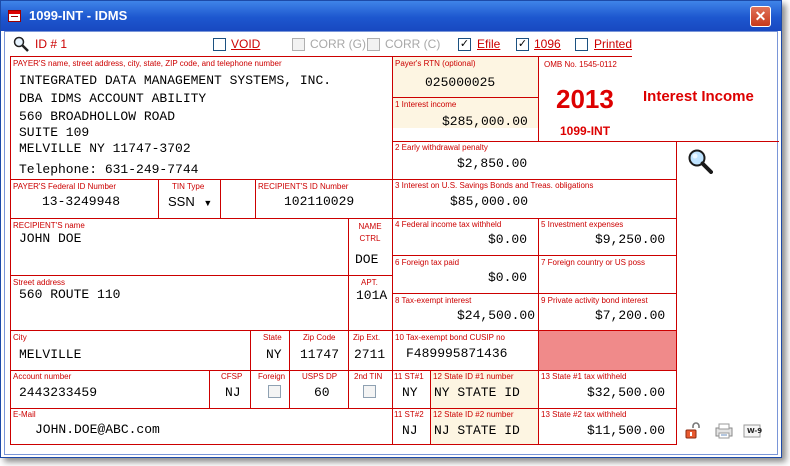 The width and height of the screenshot is (790, 466). Describe the element at coordinates (489, 201) in the screenshot. I see `box3-value: $85,000.00` at that location.